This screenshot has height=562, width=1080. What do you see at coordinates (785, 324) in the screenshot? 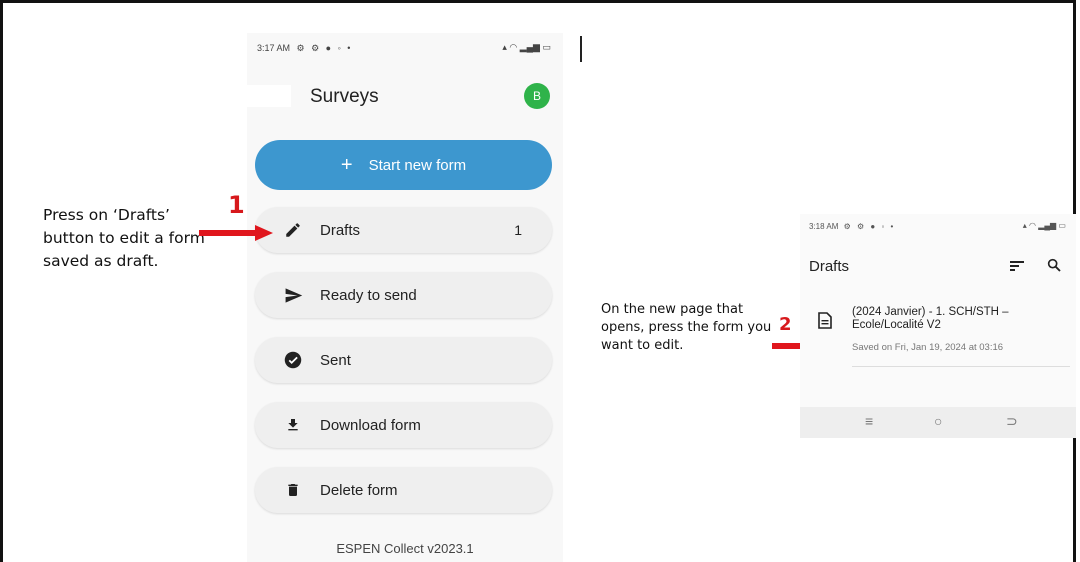
I see `step2-number: 2` at bounding box center [785, 324].